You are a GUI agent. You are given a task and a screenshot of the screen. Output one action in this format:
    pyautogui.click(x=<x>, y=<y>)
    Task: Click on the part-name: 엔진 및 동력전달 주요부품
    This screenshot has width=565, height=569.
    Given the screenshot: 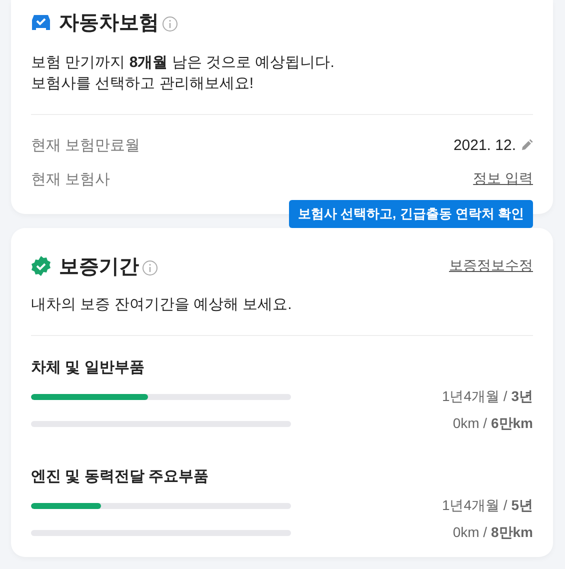 What is the action you would take?
    pyautogui.click(x=120, y=476)
    